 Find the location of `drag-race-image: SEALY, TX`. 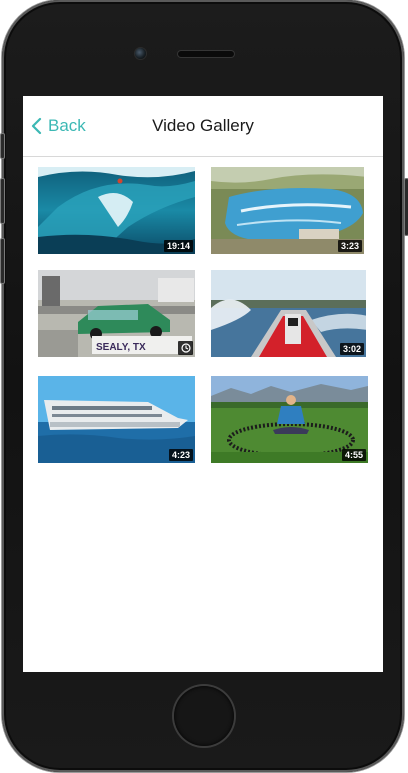

drag-race-image: SEALY, TX is located at coordinates (116, 313).